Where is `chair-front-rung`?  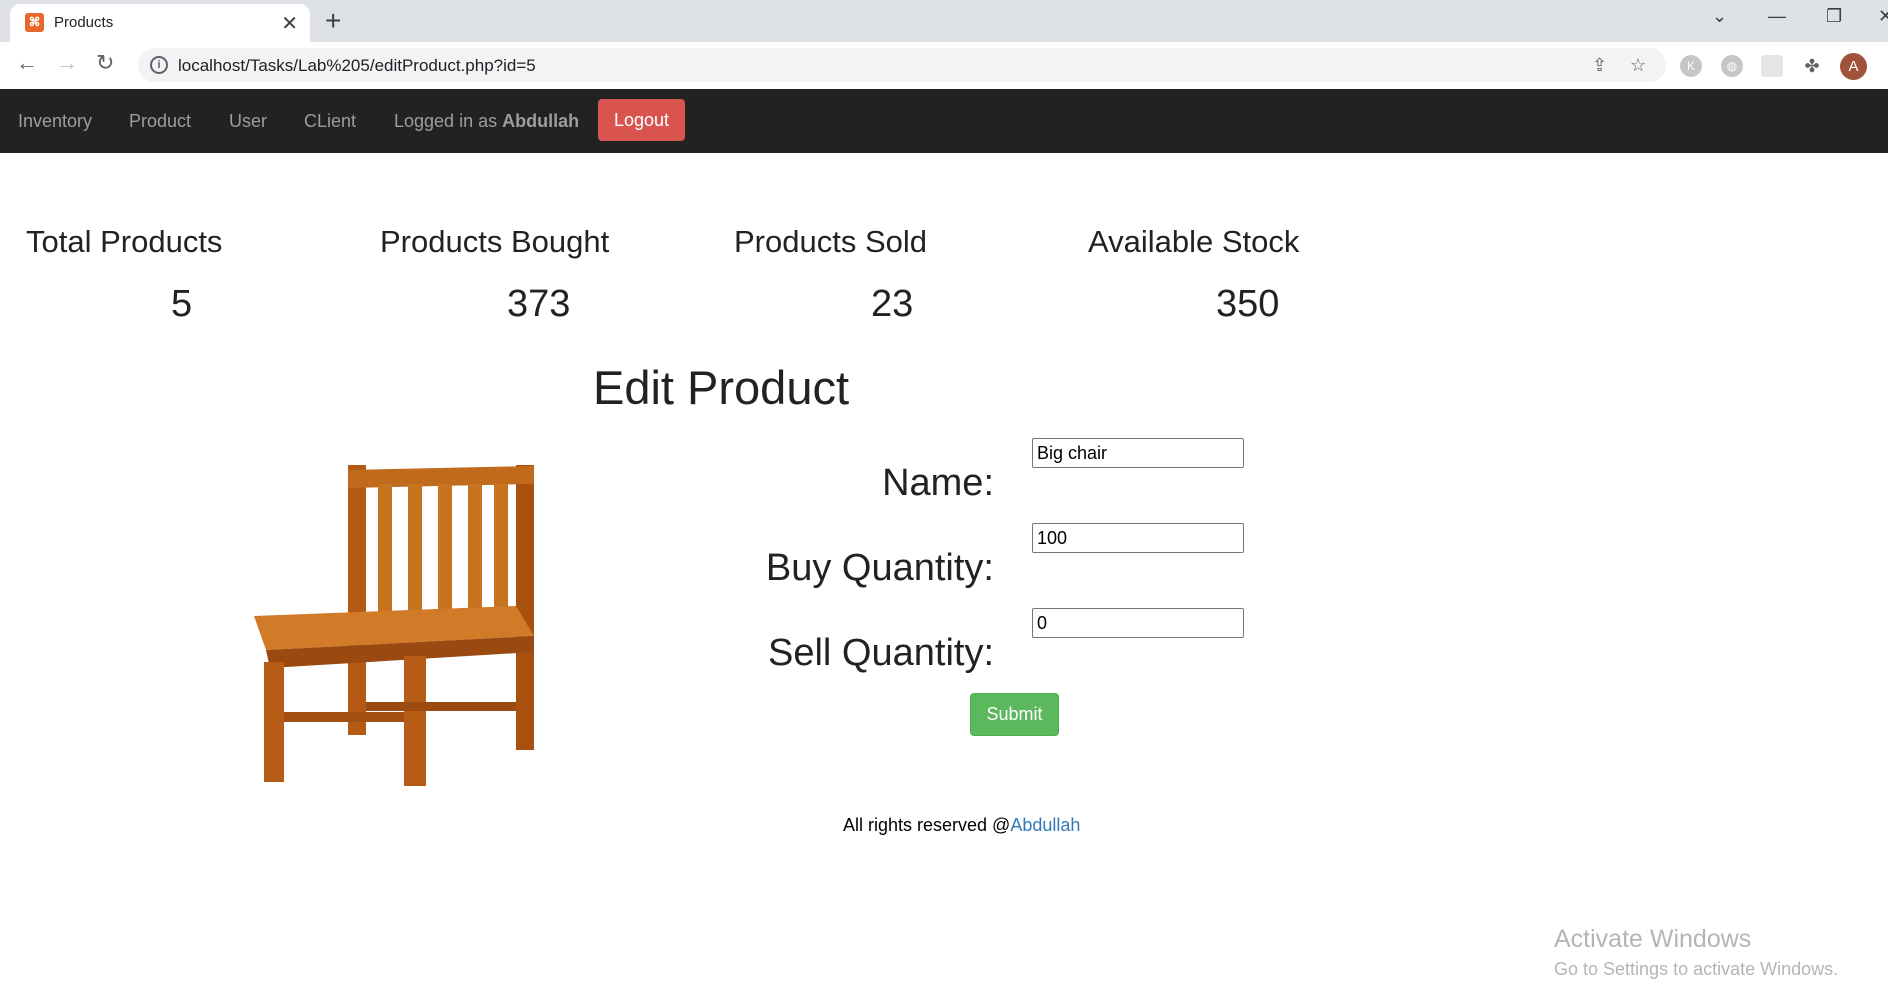
chair-front-rung is located at coordinates (344, 717).